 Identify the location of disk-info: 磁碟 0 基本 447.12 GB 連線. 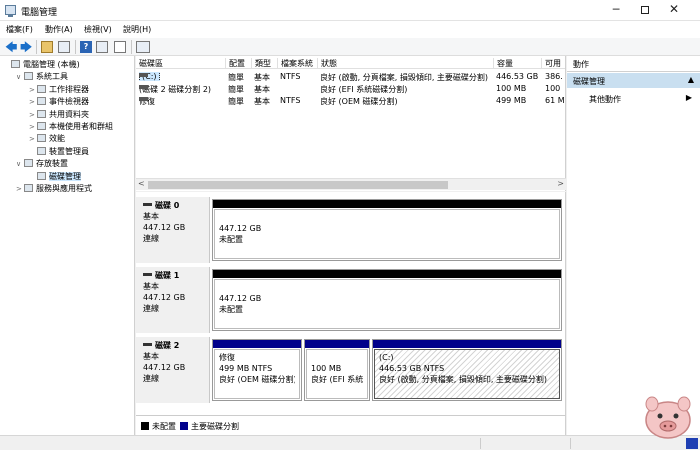
(173, 230).